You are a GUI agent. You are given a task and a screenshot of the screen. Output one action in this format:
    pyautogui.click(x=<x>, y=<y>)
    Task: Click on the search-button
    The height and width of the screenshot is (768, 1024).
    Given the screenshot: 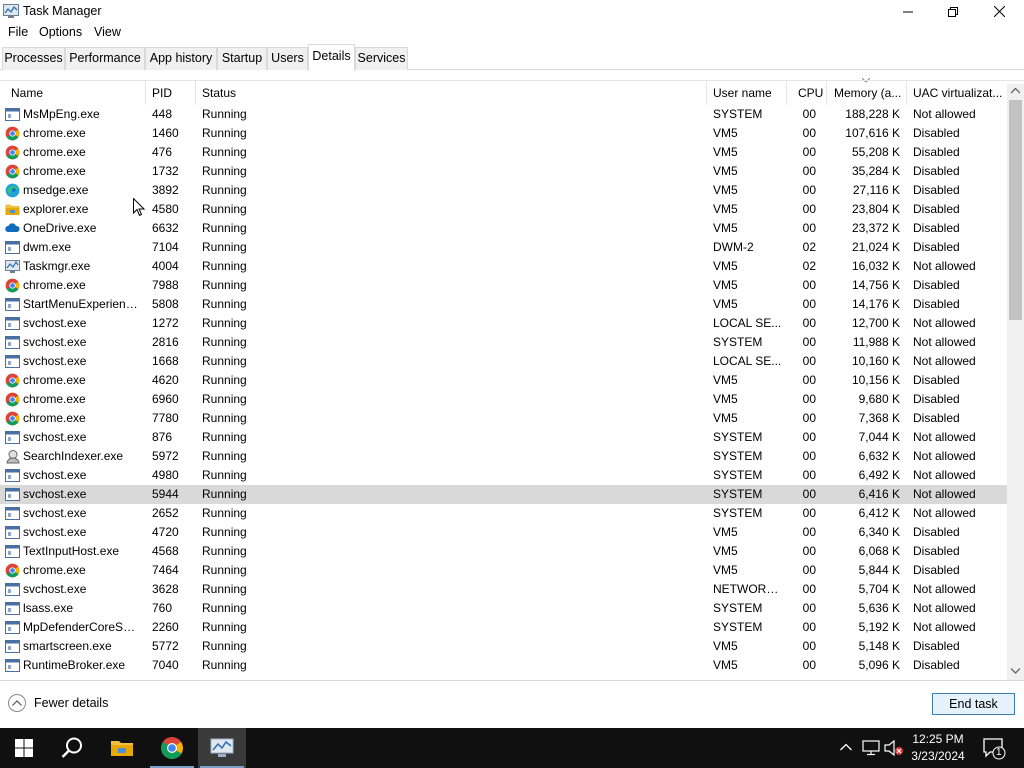 What is the action you would take?
    pyautogui.click(x=72, y=748)
    